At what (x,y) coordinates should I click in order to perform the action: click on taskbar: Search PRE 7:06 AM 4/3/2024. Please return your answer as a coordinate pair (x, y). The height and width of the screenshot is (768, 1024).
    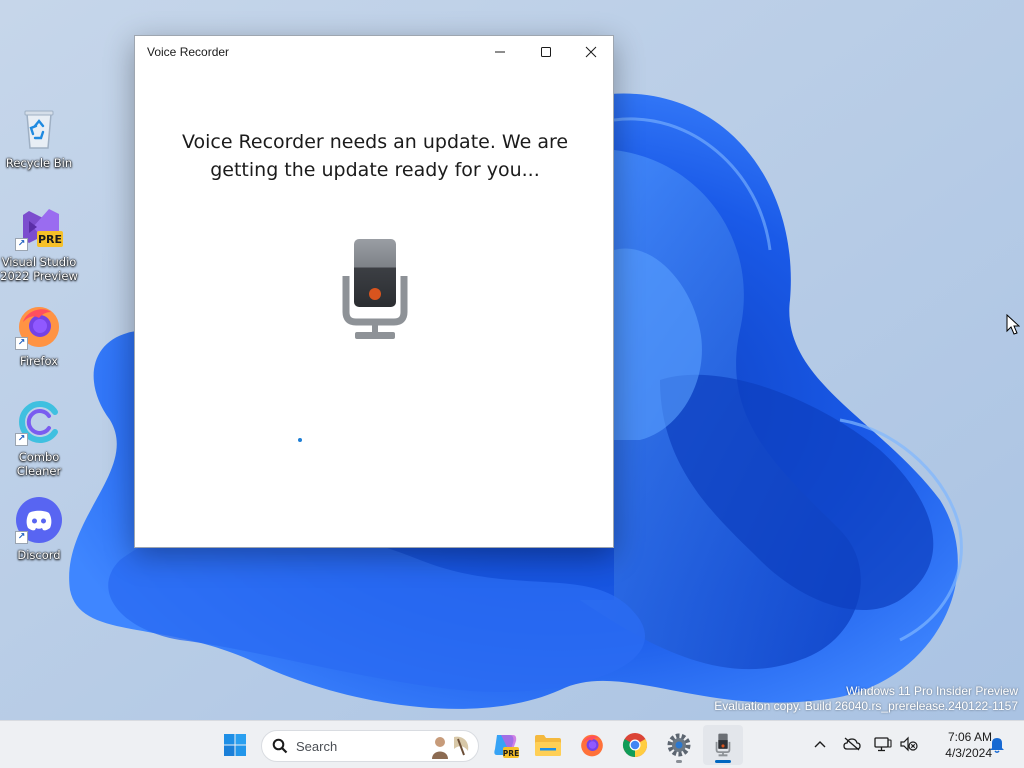
    Looking at the image, I should click on (512, 744).